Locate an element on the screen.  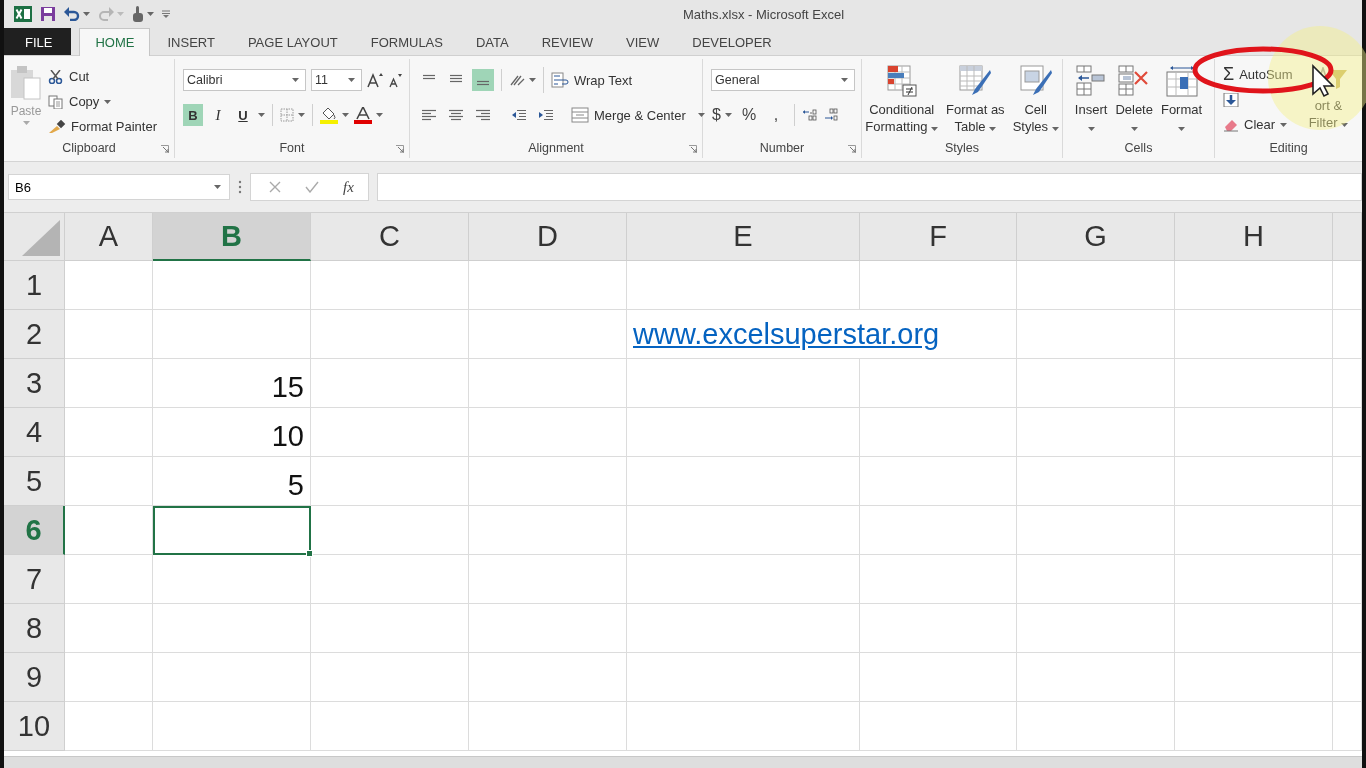
conditional-formatting-button: Conditional Formatting is located at coordinates (902, 101).